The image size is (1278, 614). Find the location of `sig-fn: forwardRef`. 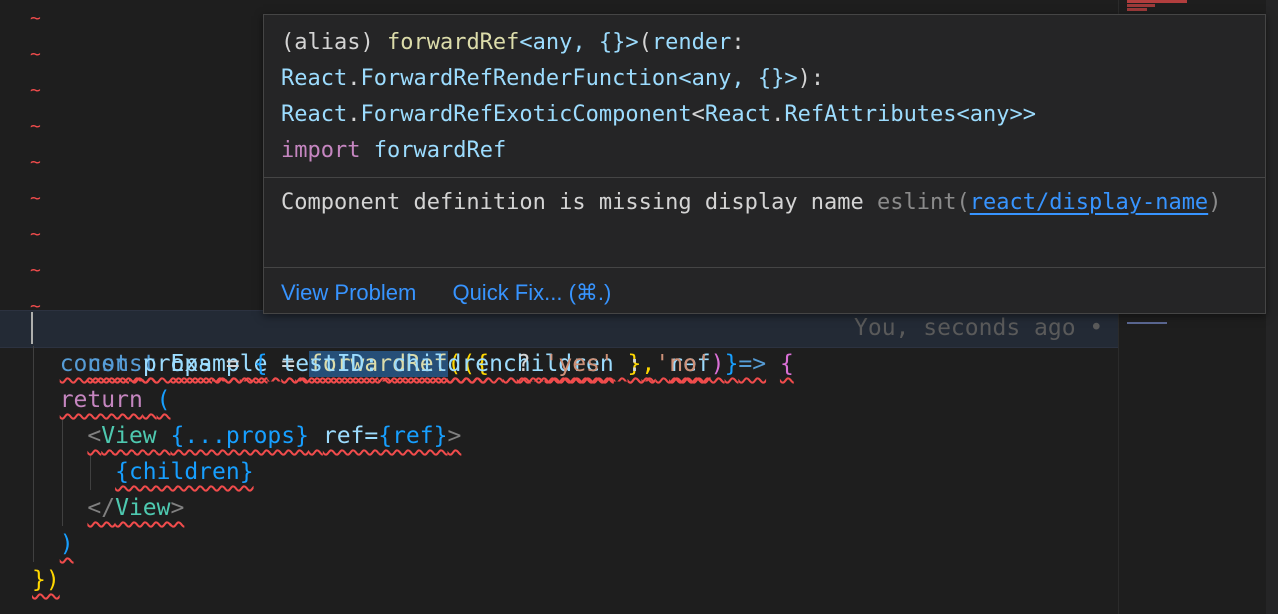

sig-fn: forwardRef is located at coordinates (453, 42).